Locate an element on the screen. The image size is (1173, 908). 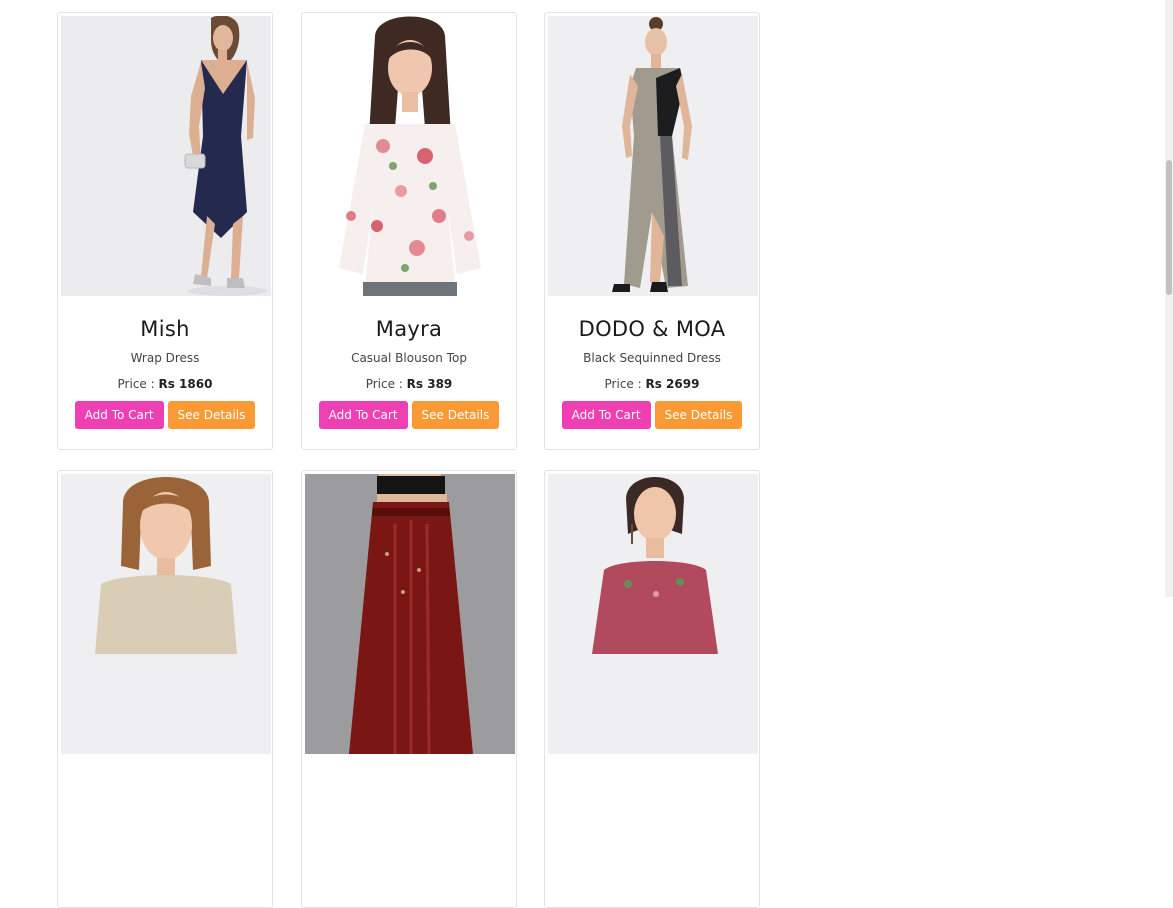
product-brand: Mayra is located at coordinates (409, 329).